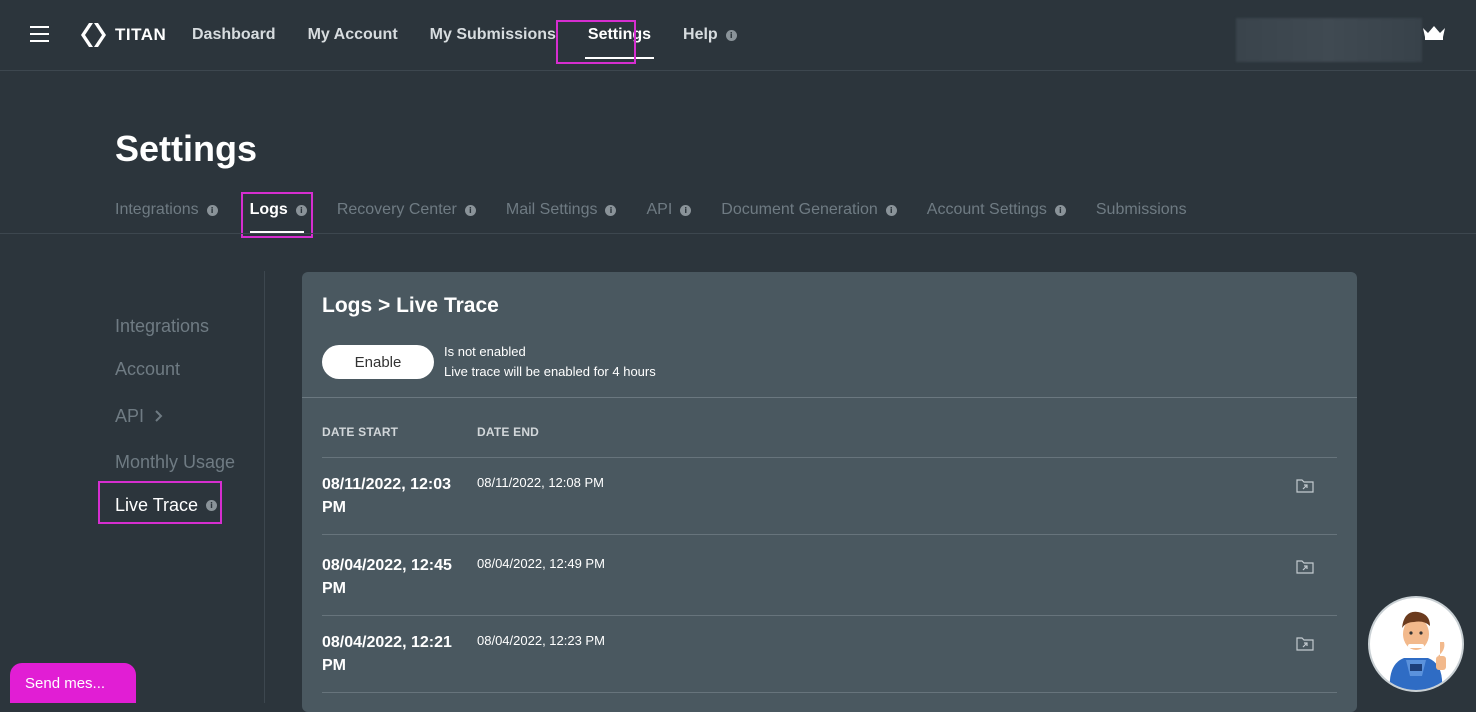 The height and width of the screenshot is (712, 1476). What do you see at coordinates (508, 432) in the screenshot?
I see `column-header-date-end: DATE END` at bounding box center [508, 432].